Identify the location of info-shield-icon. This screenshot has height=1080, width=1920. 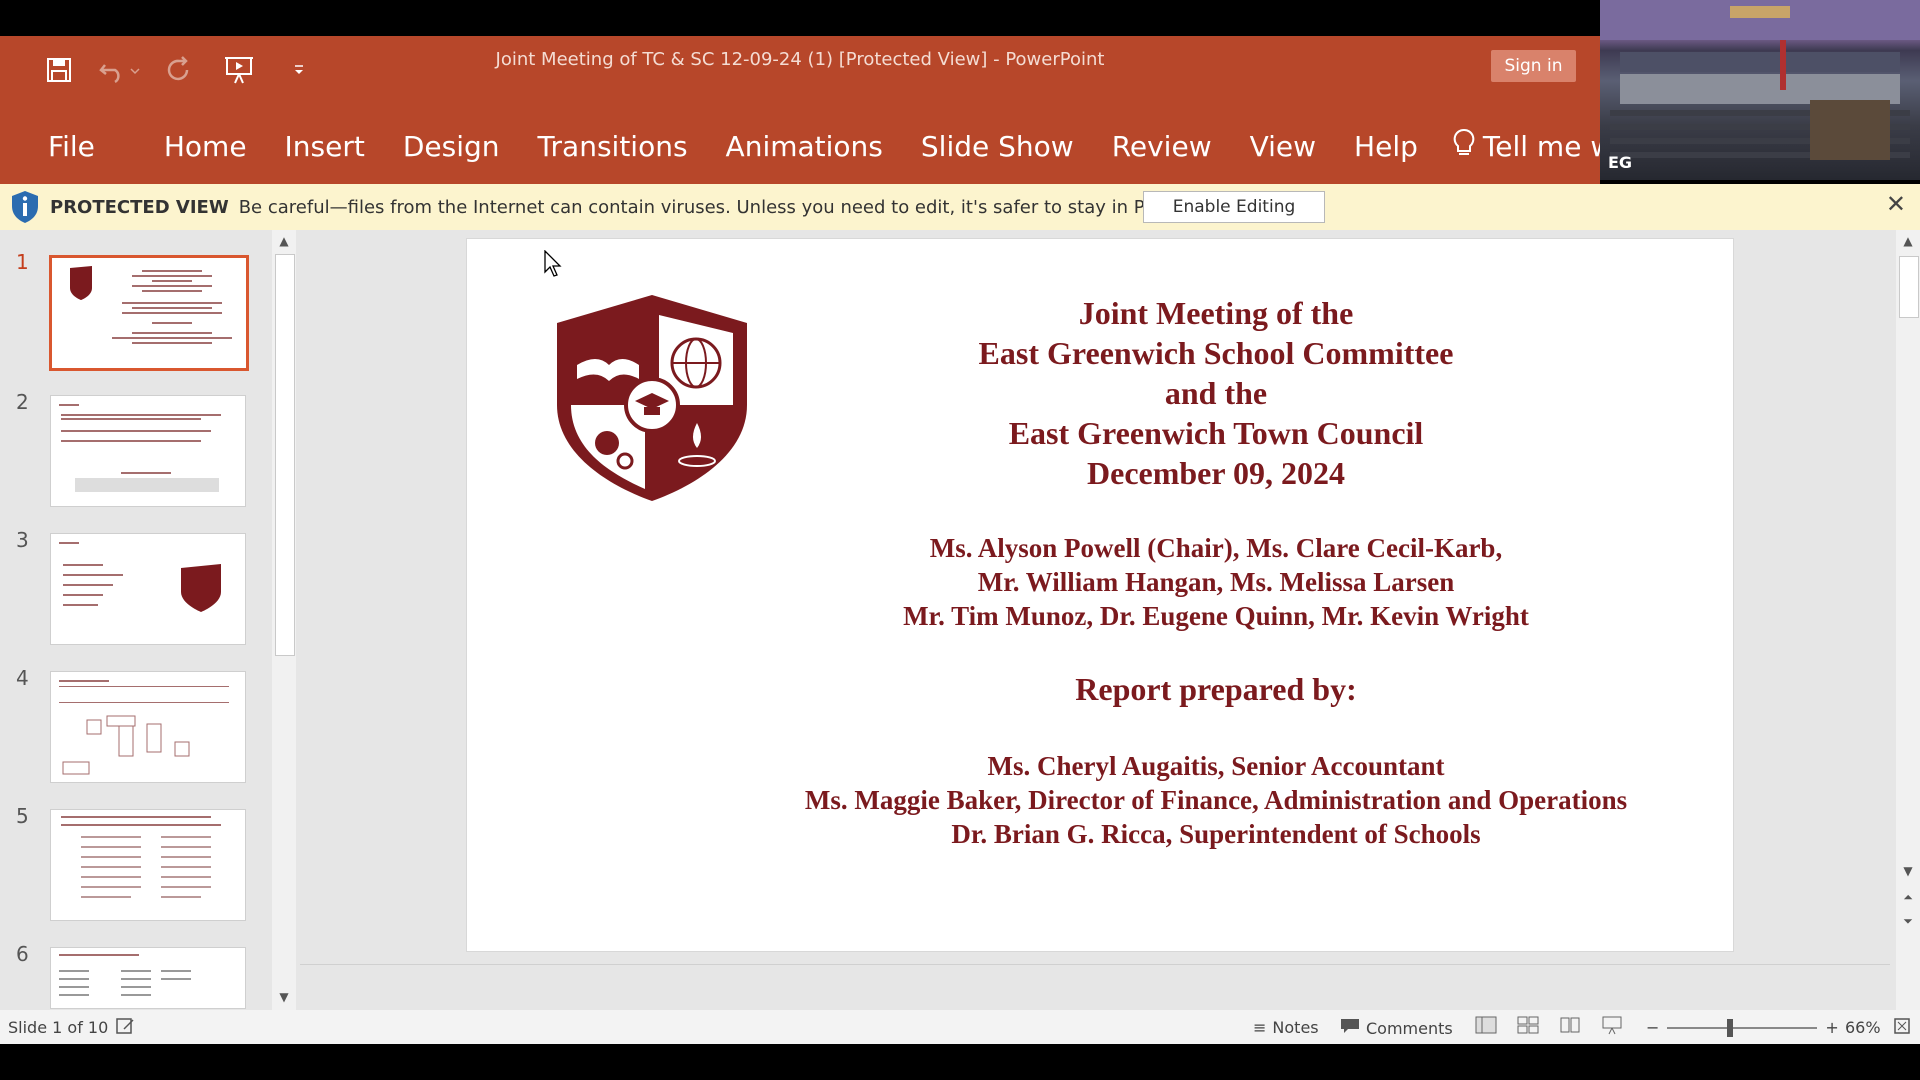
(25, 207).